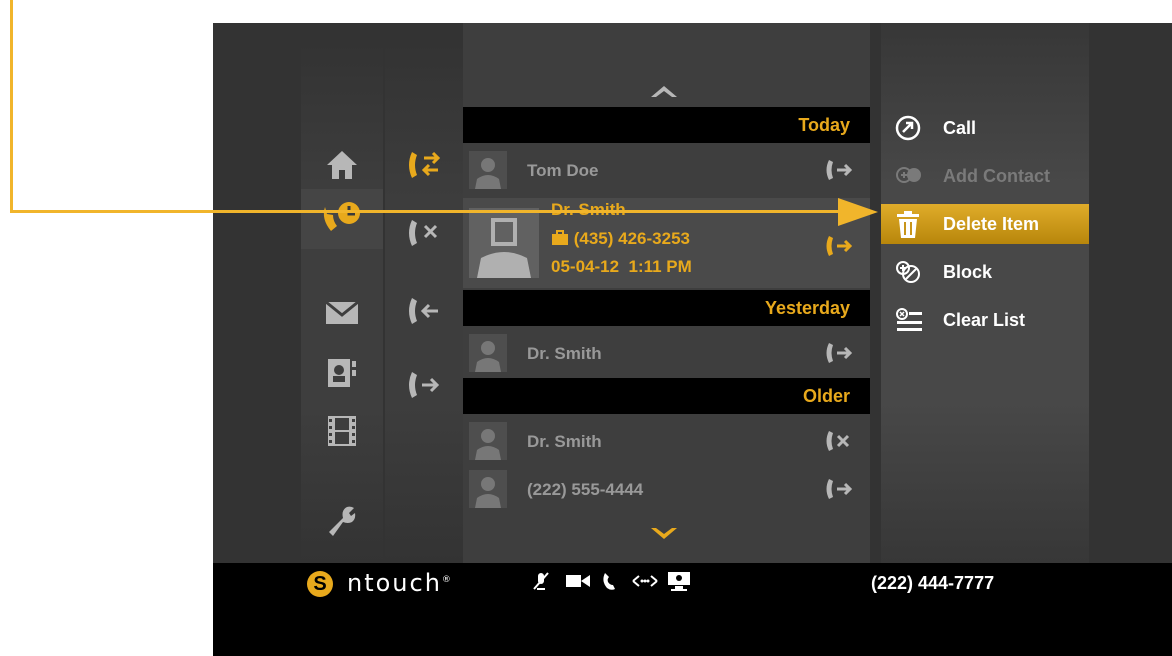 The image size is (1172, 656). Describe the element at coordinates (666, 170) in the screenshot. I see `list-item: Tom Doe` at that location.